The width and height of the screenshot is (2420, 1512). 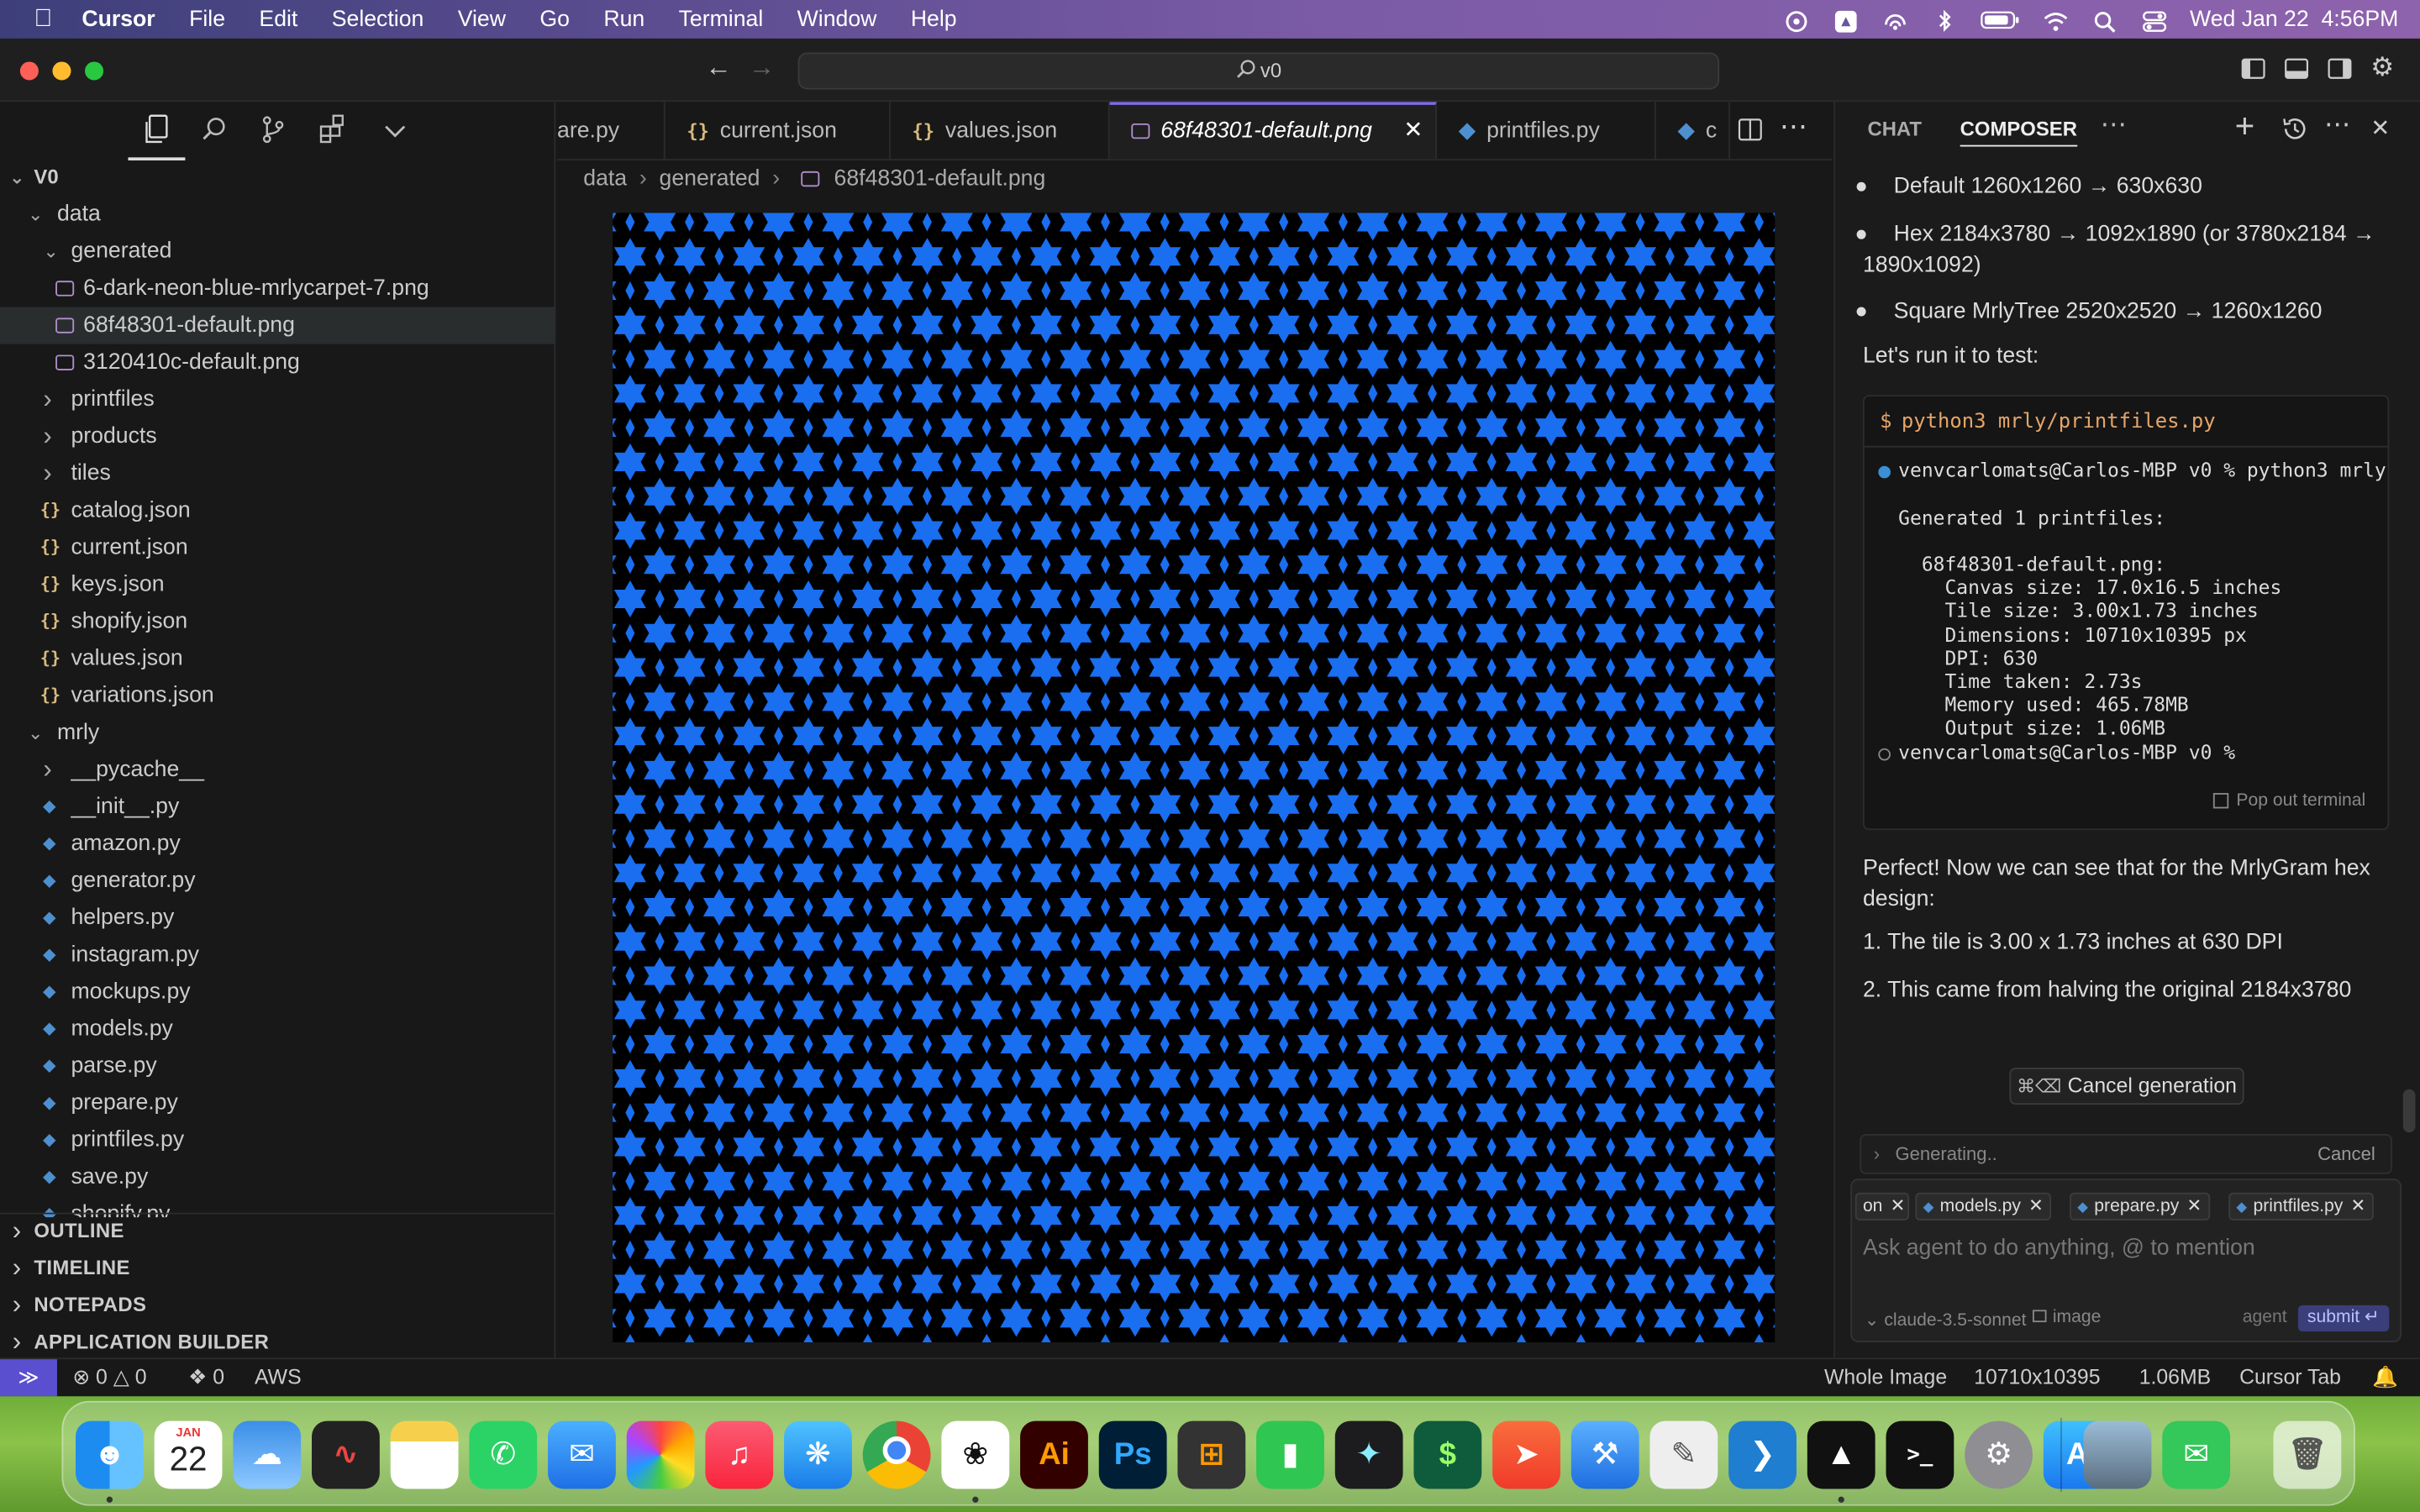 I want to click on chat-scrollbar, so click(x=2409, y=1111).